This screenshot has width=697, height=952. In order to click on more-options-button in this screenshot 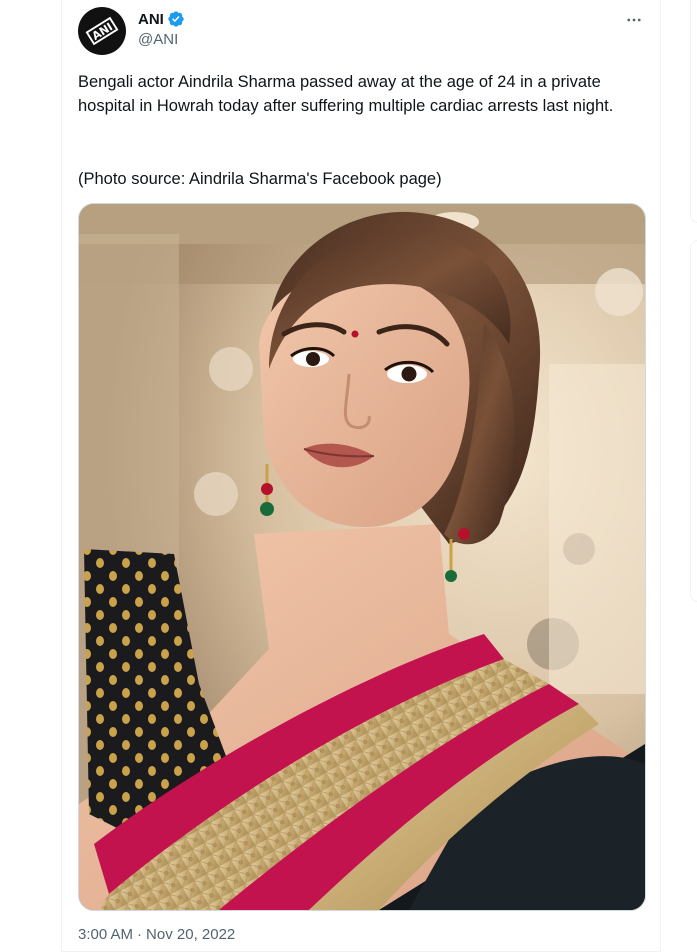, I will do `click(634, 20)`.